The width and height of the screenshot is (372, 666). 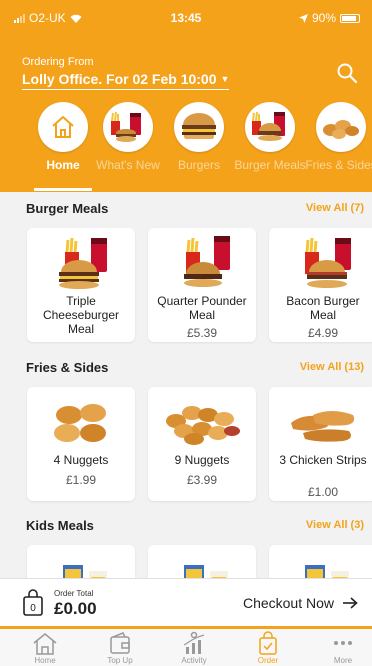 What do you see at coordinates (67, 208) in the screenshot?
I see `section-title: Burger Meals` at bounding box center [67, 208].